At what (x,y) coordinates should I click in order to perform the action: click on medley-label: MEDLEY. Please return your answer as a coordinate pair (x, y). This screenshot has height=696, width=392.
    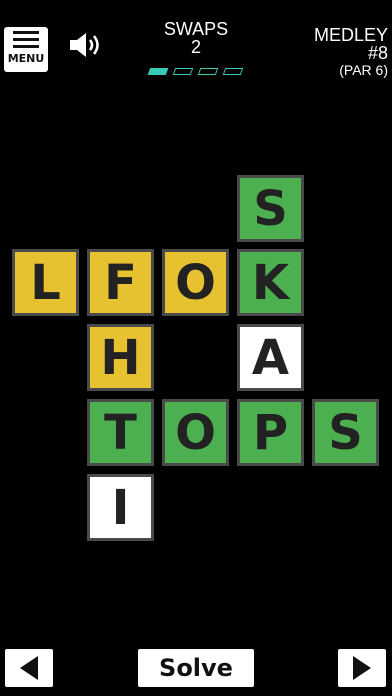
    Looking at the image, I should click on (350, 35).